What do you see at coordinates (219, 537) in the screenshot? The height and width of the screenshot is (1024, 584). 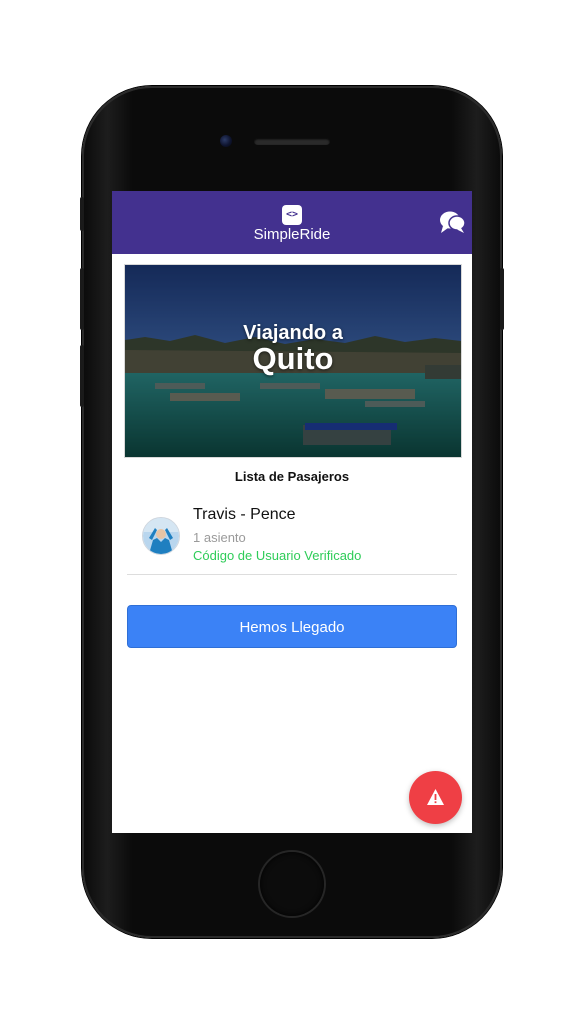 I see `passenger-seats: 1 asiento` at bounding box center [219, 537].